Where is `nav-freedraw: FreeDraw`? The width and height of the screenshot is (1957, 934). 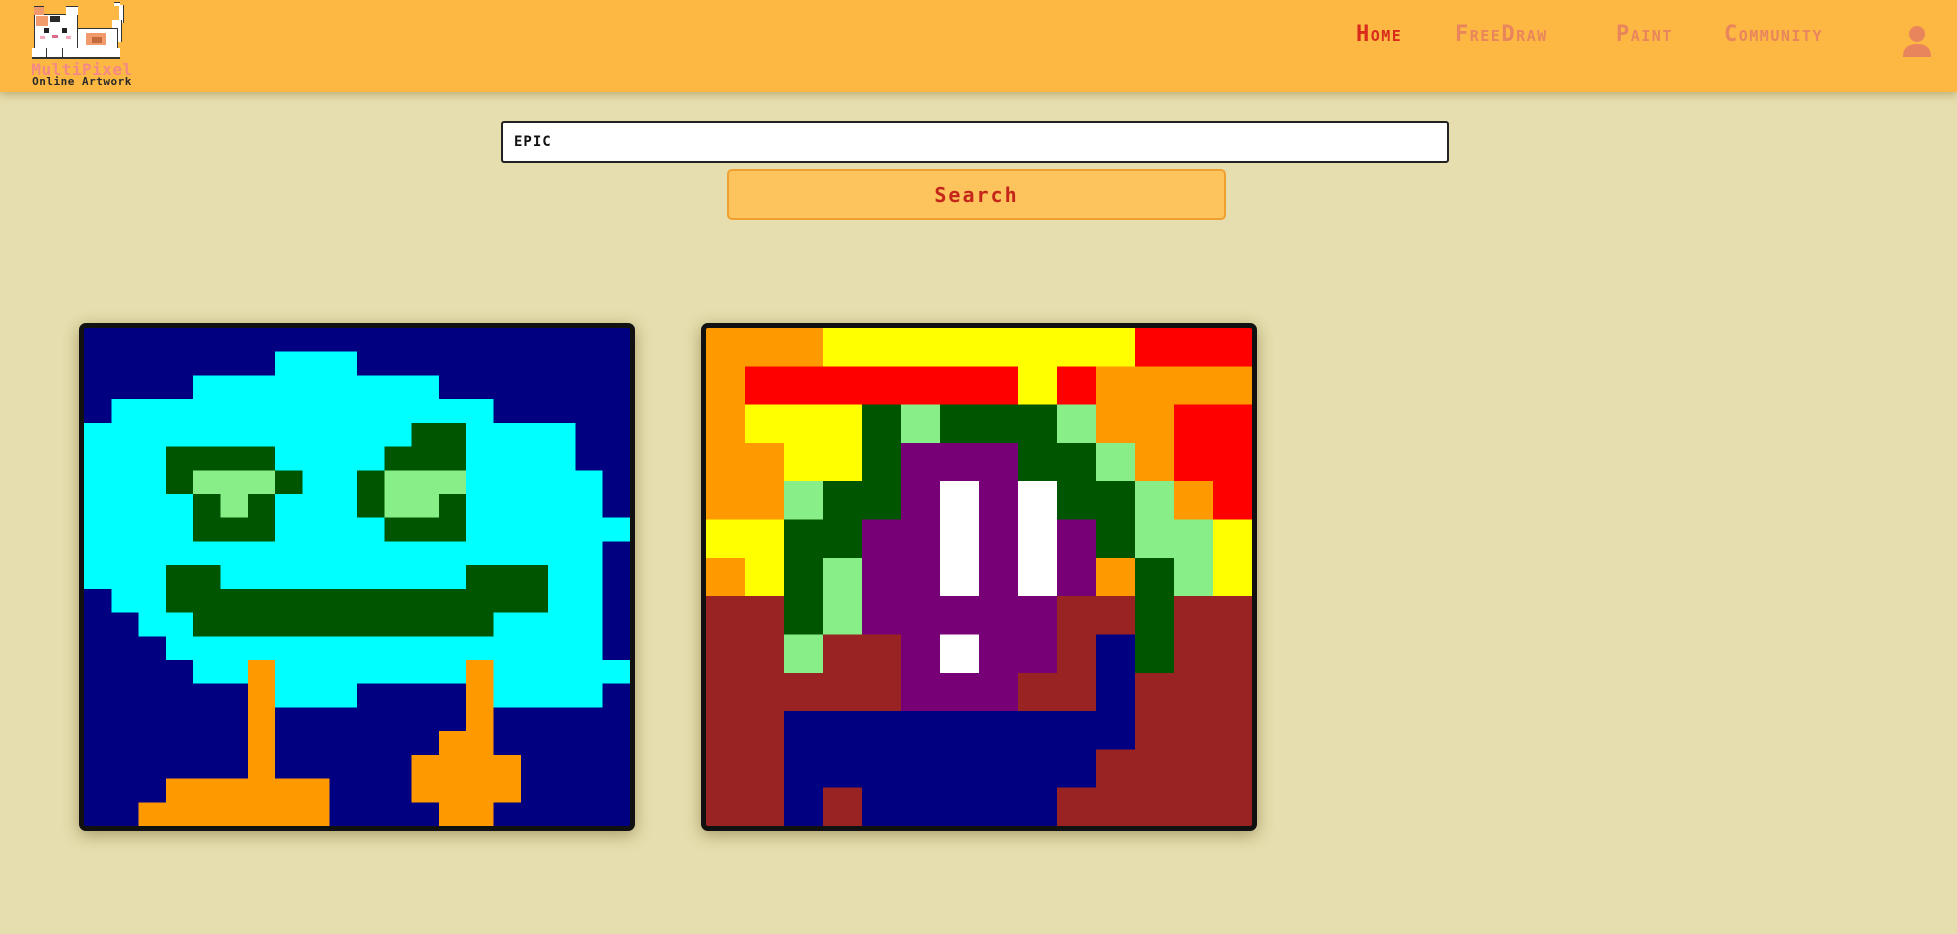
nav-freedraw: FreeDraw is located at coordinates (1501, 34).